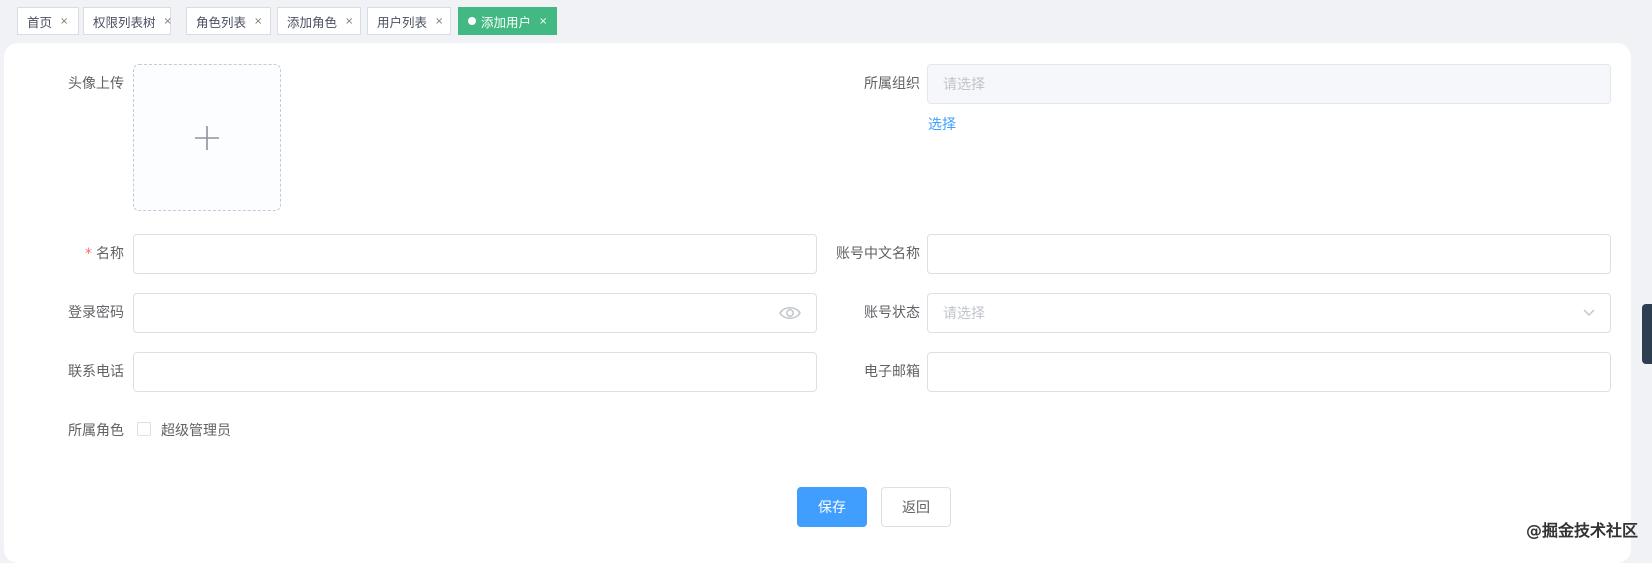 This screenshot has height=563, width=1652. I want to click on save-button: 保存, so click(832, 507).